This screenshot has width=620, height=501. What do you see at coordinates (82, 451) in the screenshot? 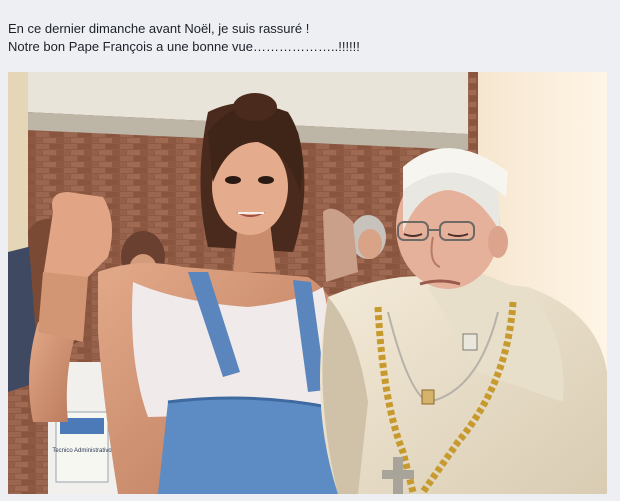
I see `badge-text: Tecnico Administrativo` at bounding box center [82, 451].